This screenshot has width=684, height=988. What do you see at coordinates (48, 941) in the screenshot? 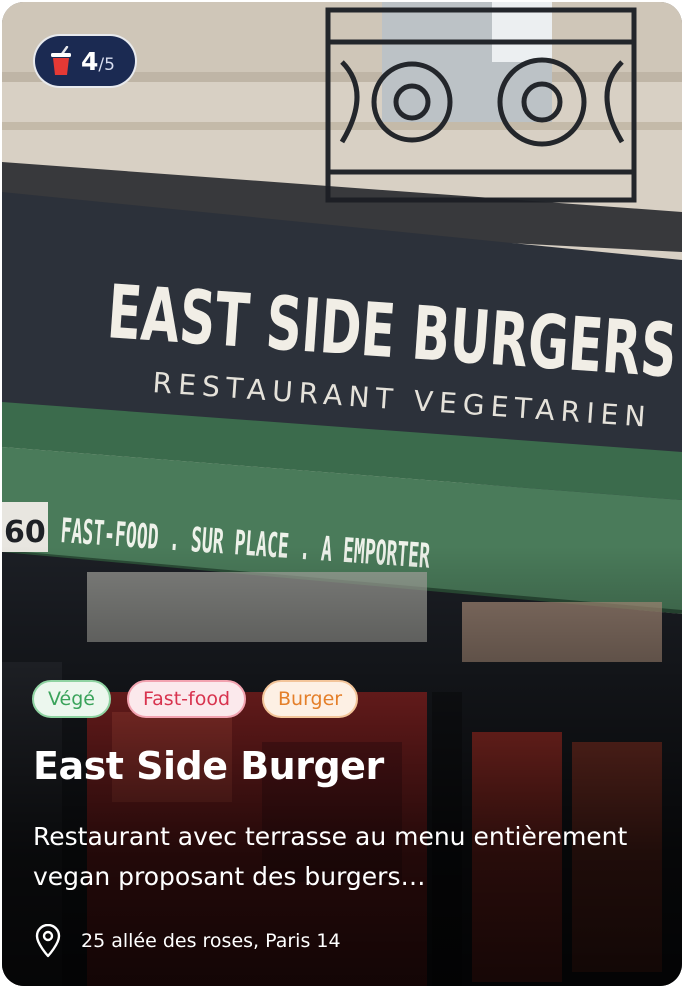
I see `location-pin-icon` at bounding box center [48, 941].